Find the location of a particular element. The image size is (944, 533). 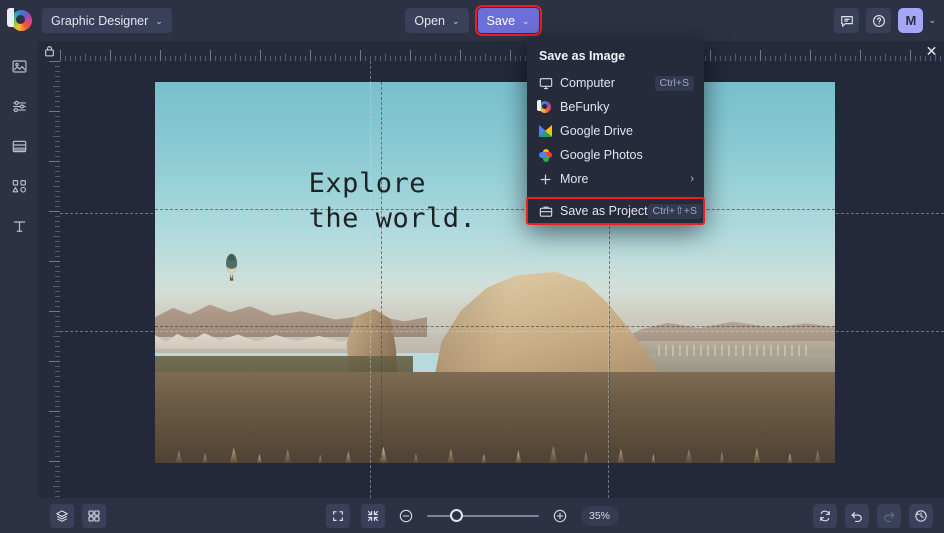

zoom-out-button is located at coordinates (406, 516).